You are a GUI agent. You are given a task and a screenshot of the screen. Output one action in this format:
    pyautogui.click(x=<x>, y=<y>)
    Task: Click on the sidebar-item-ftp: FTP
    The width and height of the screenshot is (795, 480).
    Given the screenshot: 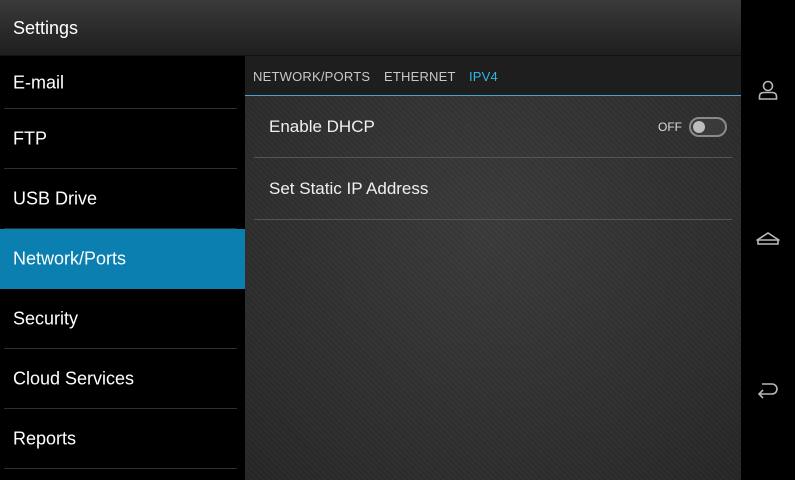 What is the action you would take?
    pyautogui.click(x=122, y=139)
    